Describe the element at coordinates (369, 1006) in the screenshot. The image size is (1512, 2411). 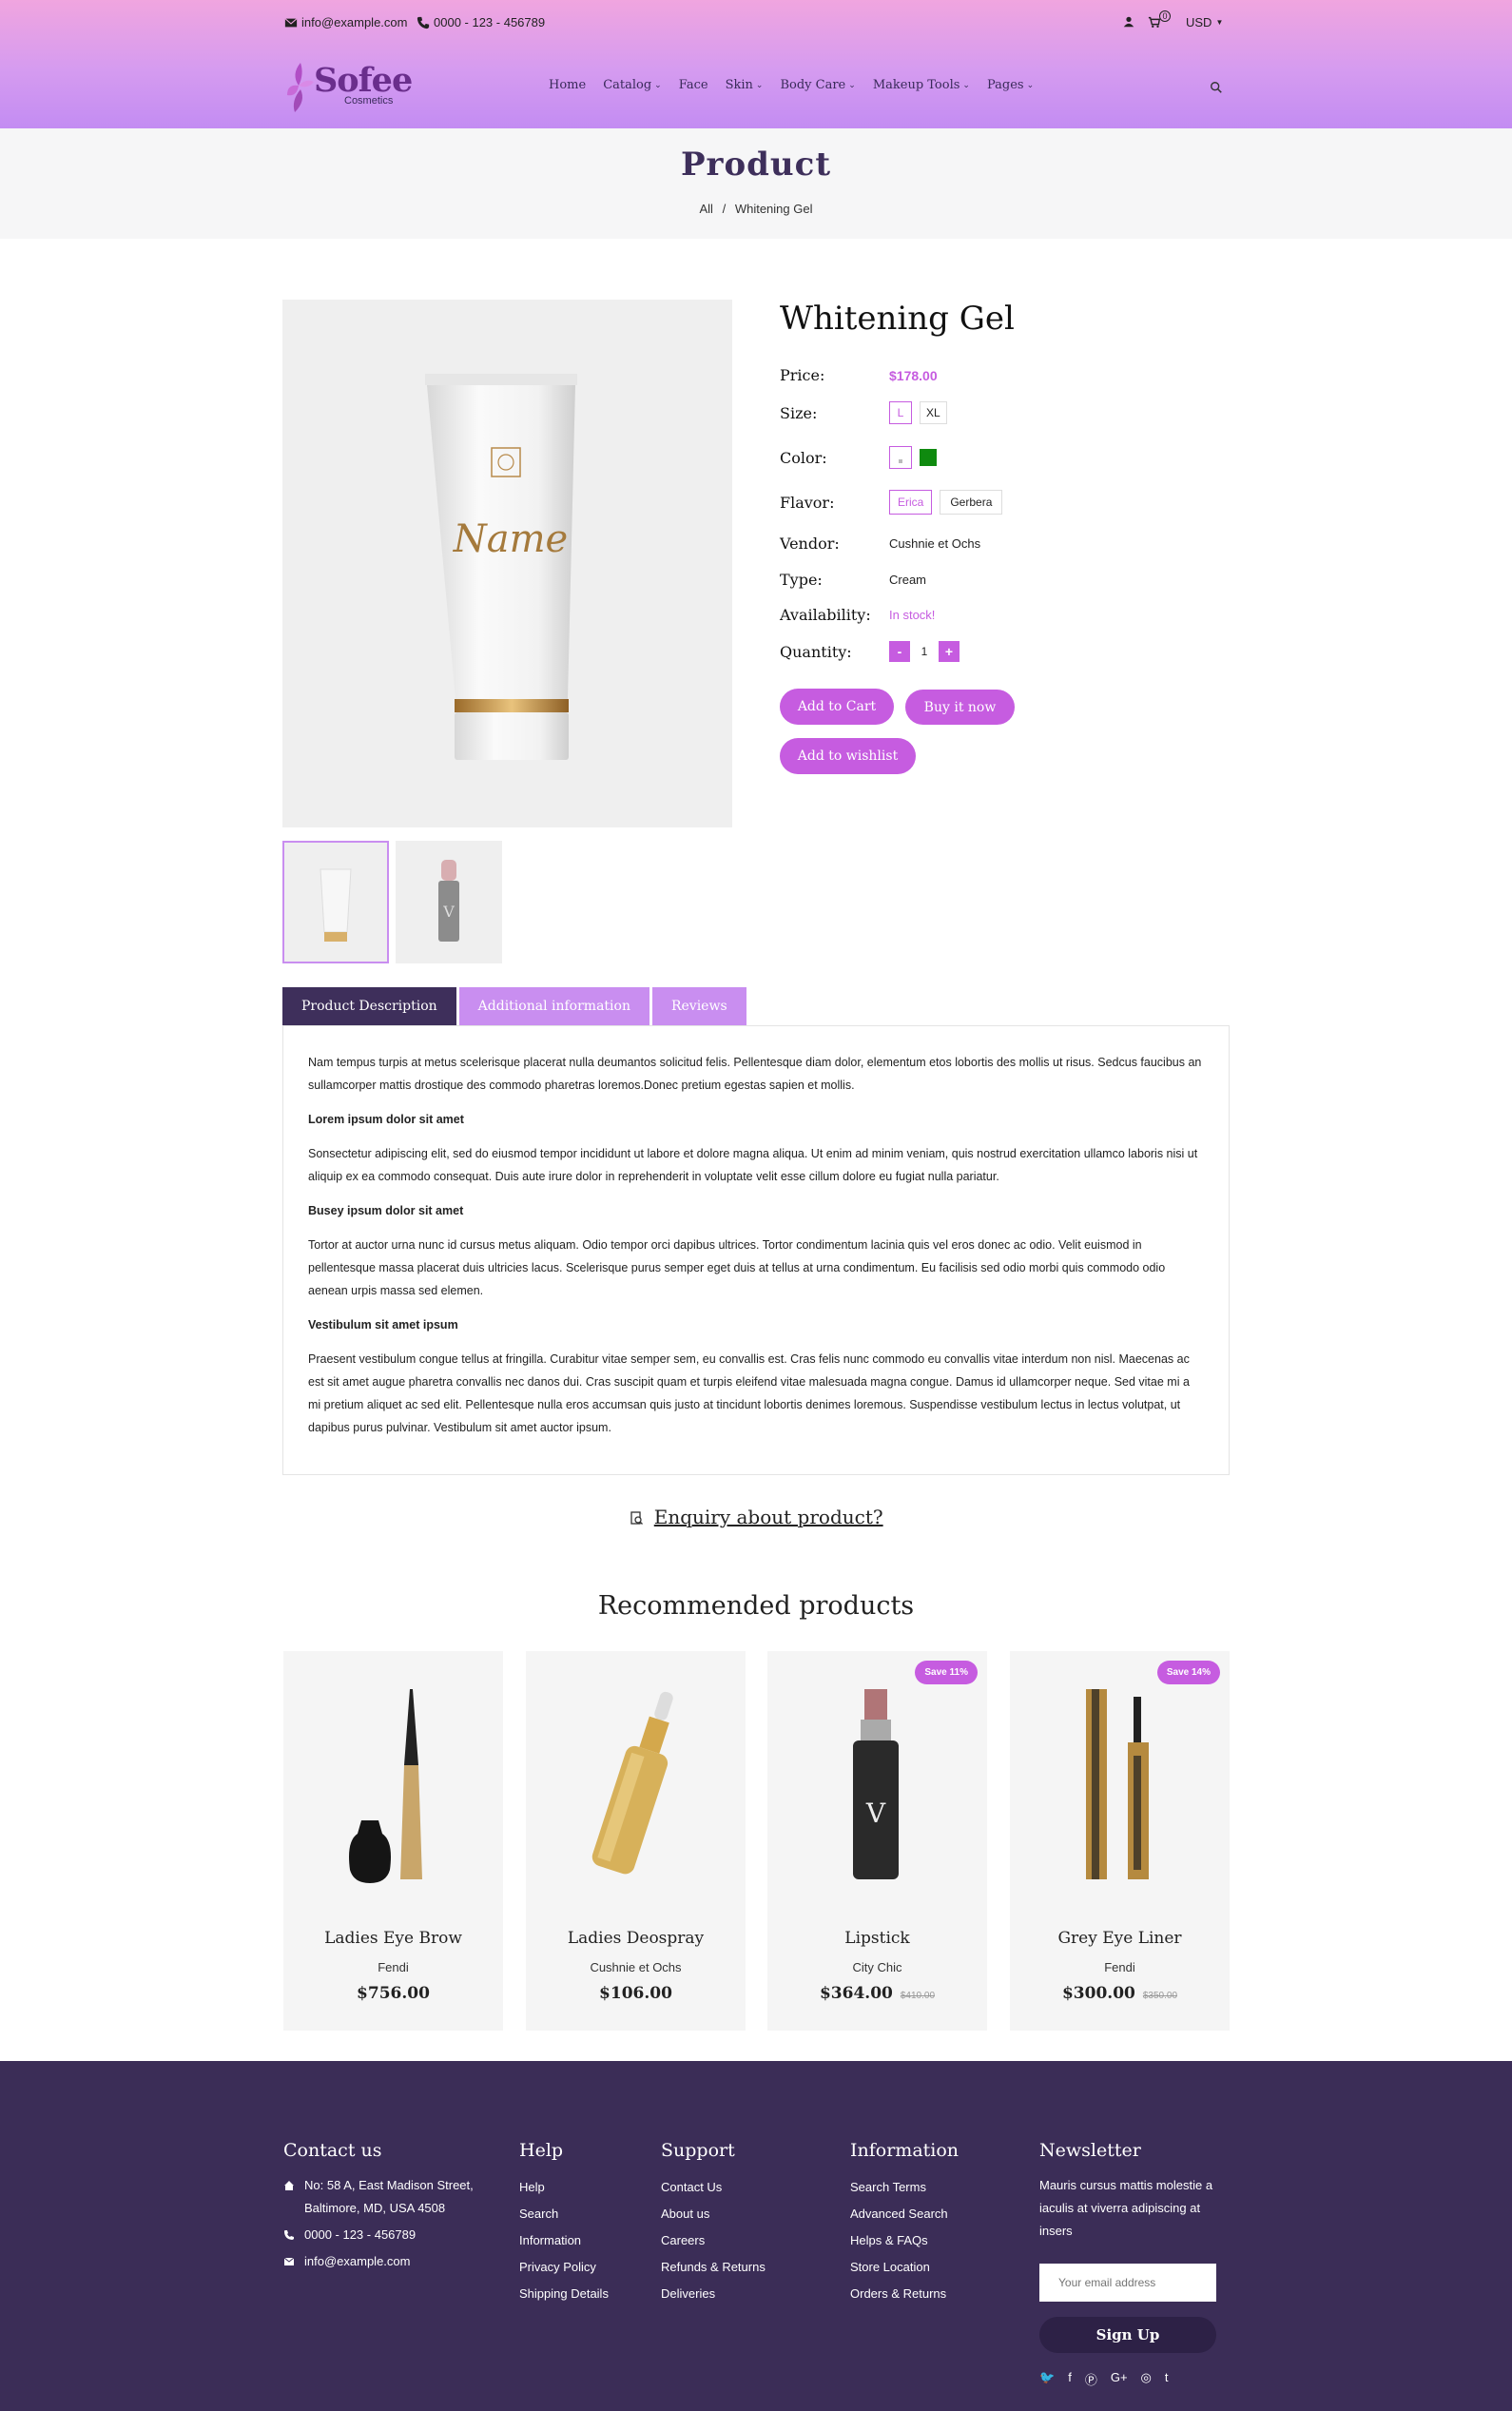
I see `tab-product-description: Product Description` at that location.